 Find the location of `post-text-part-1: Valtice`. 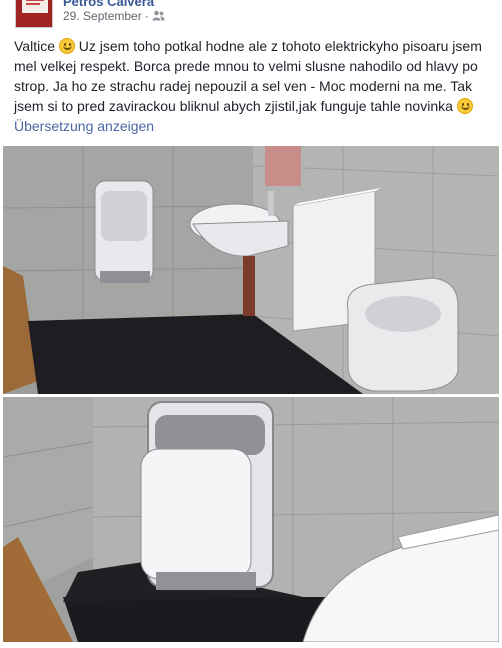

post-text-part-1: Valtice is located at coordinates (36, 46).